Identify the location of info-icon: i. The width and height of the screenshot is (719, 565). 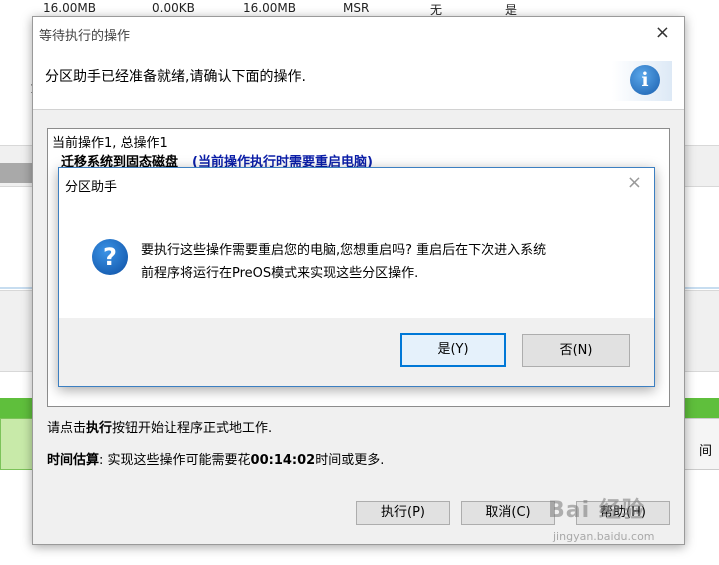
(645, 80).